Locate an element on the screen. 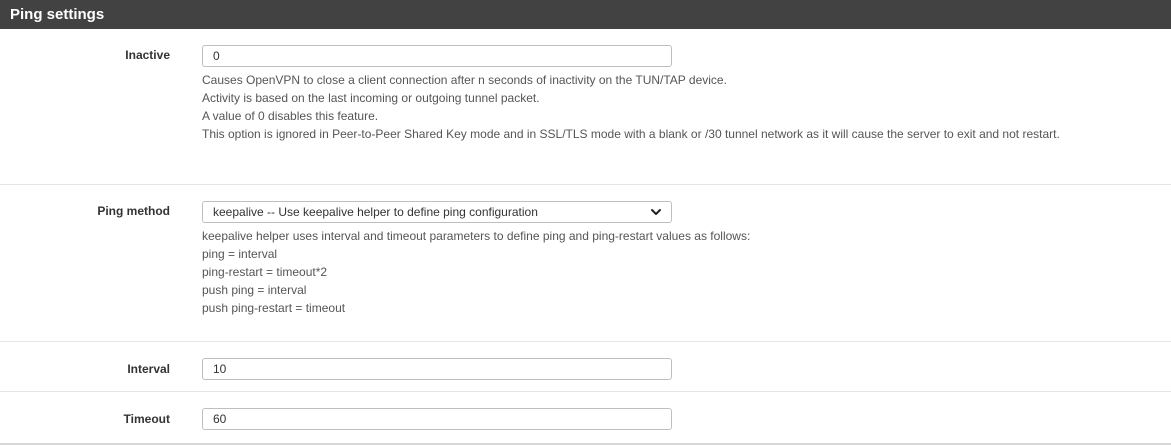 Image resolution: width=1171 pixels, height=446 pixels. chevron-down-icon is located at coordinates (656, 212).